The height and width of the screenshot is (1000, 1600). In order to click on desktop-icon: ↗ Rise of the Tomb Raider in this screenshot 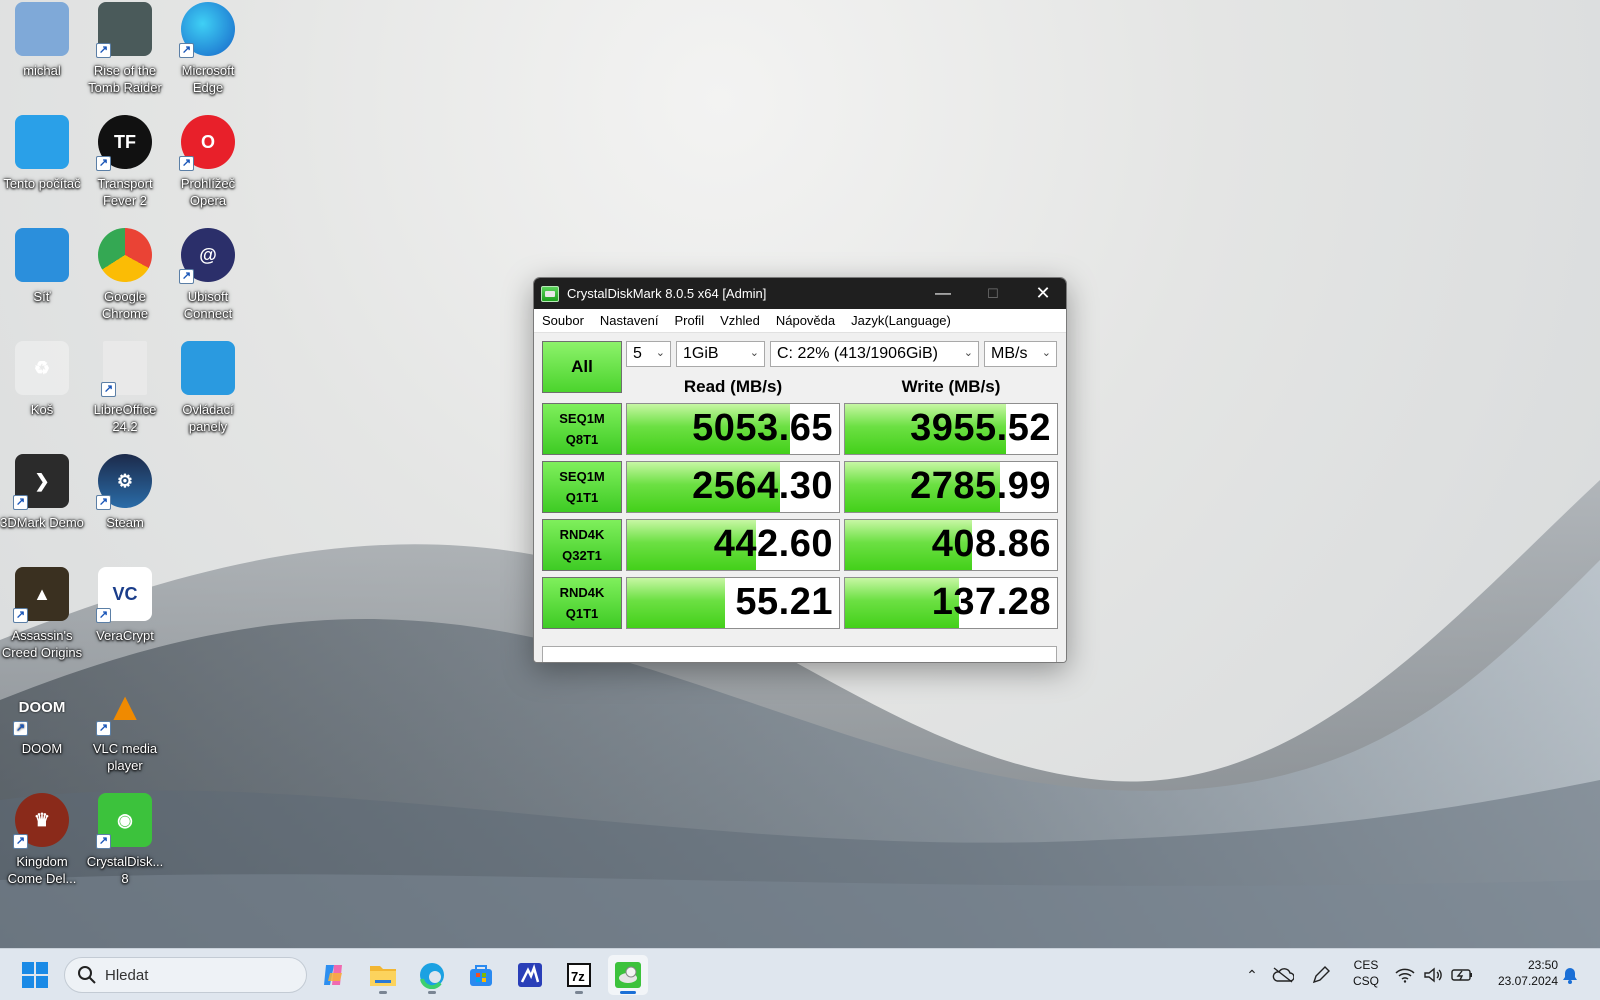, I will do `click(125, 55)`.